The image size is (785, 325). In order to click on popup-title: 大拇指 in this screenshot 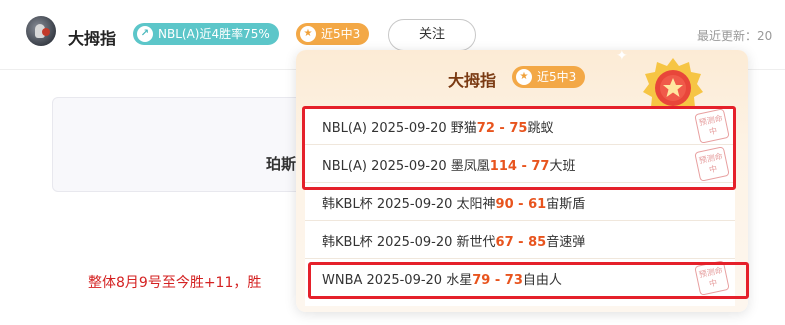, I will do `click(472, 80)`.